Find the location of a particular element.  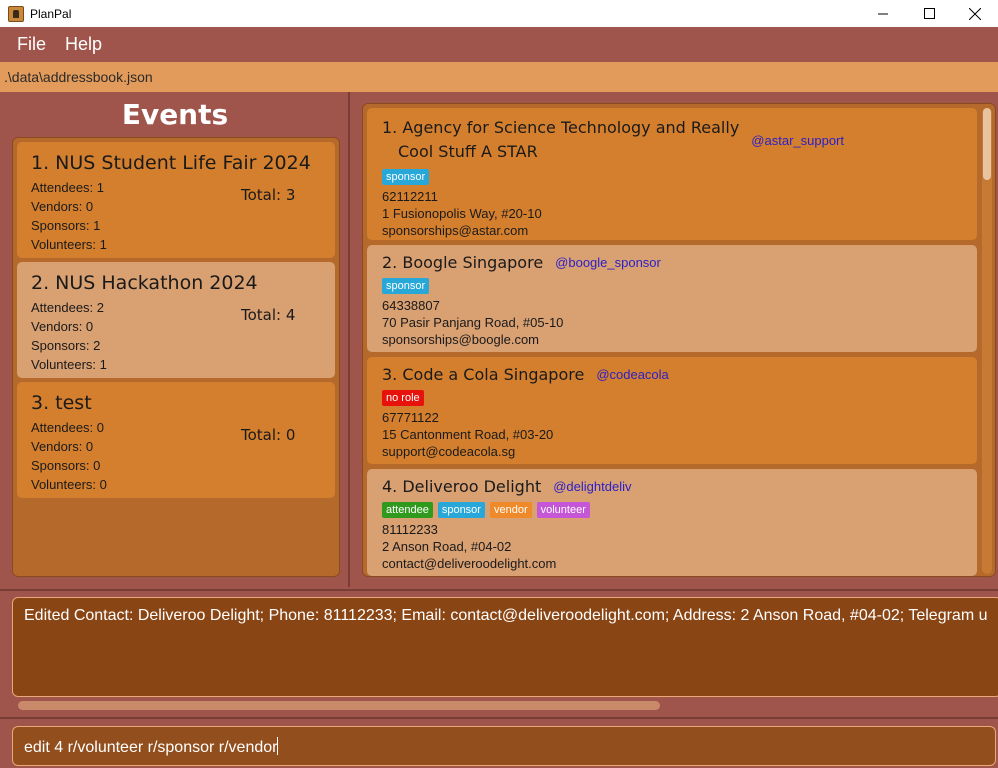

event-total: Total: 3 is located at coordinates (268, 195).